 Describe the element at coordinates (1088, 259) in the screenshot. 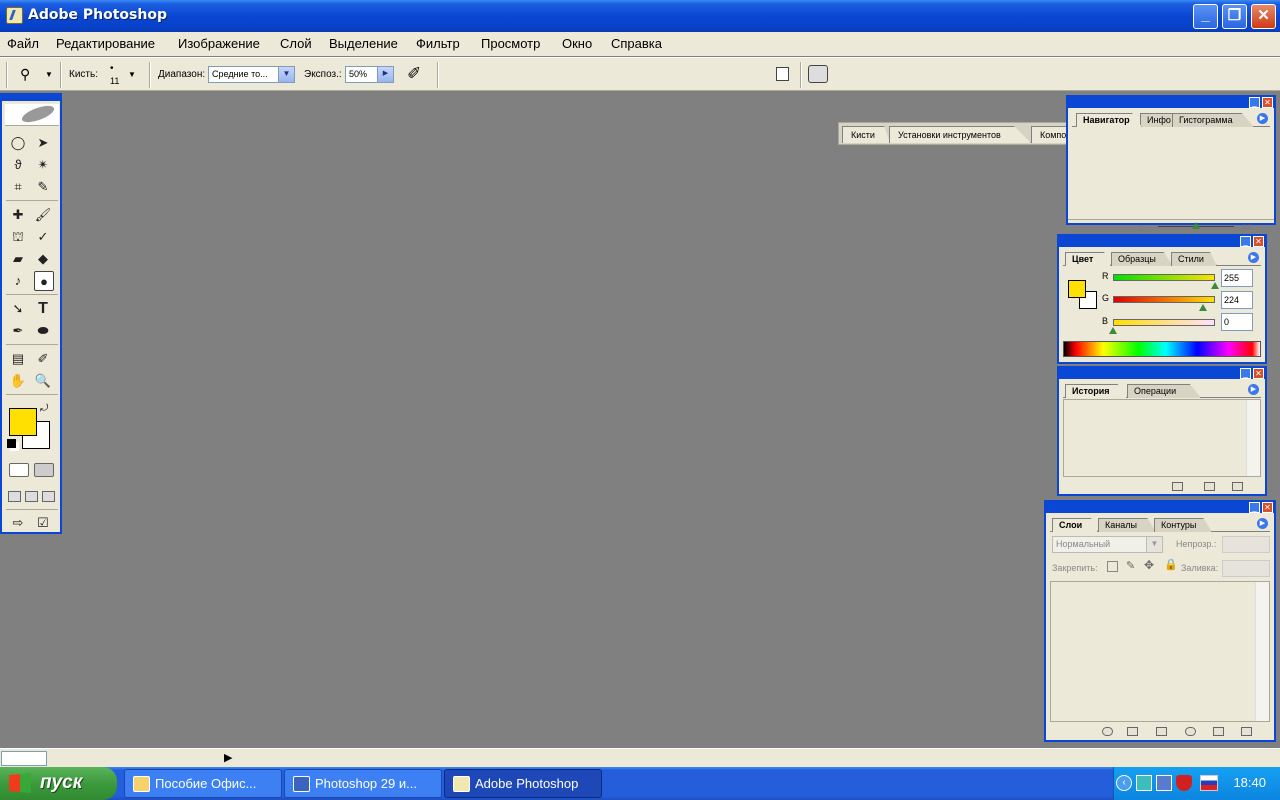

I see `tab-color: Цвет` at that location.